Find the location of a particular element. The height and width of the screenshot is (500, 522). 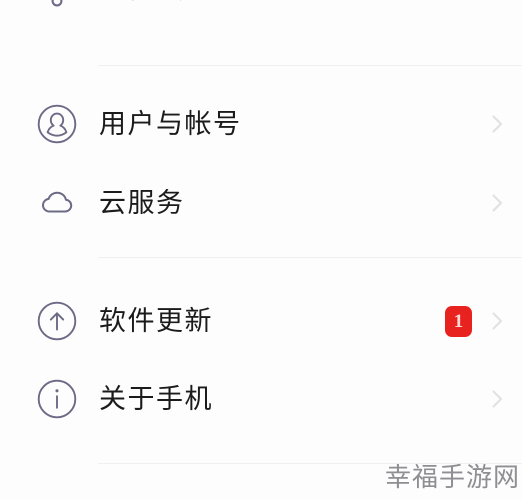

settings-row-label: 用户与帐号 is located at coordinates (170, 123).